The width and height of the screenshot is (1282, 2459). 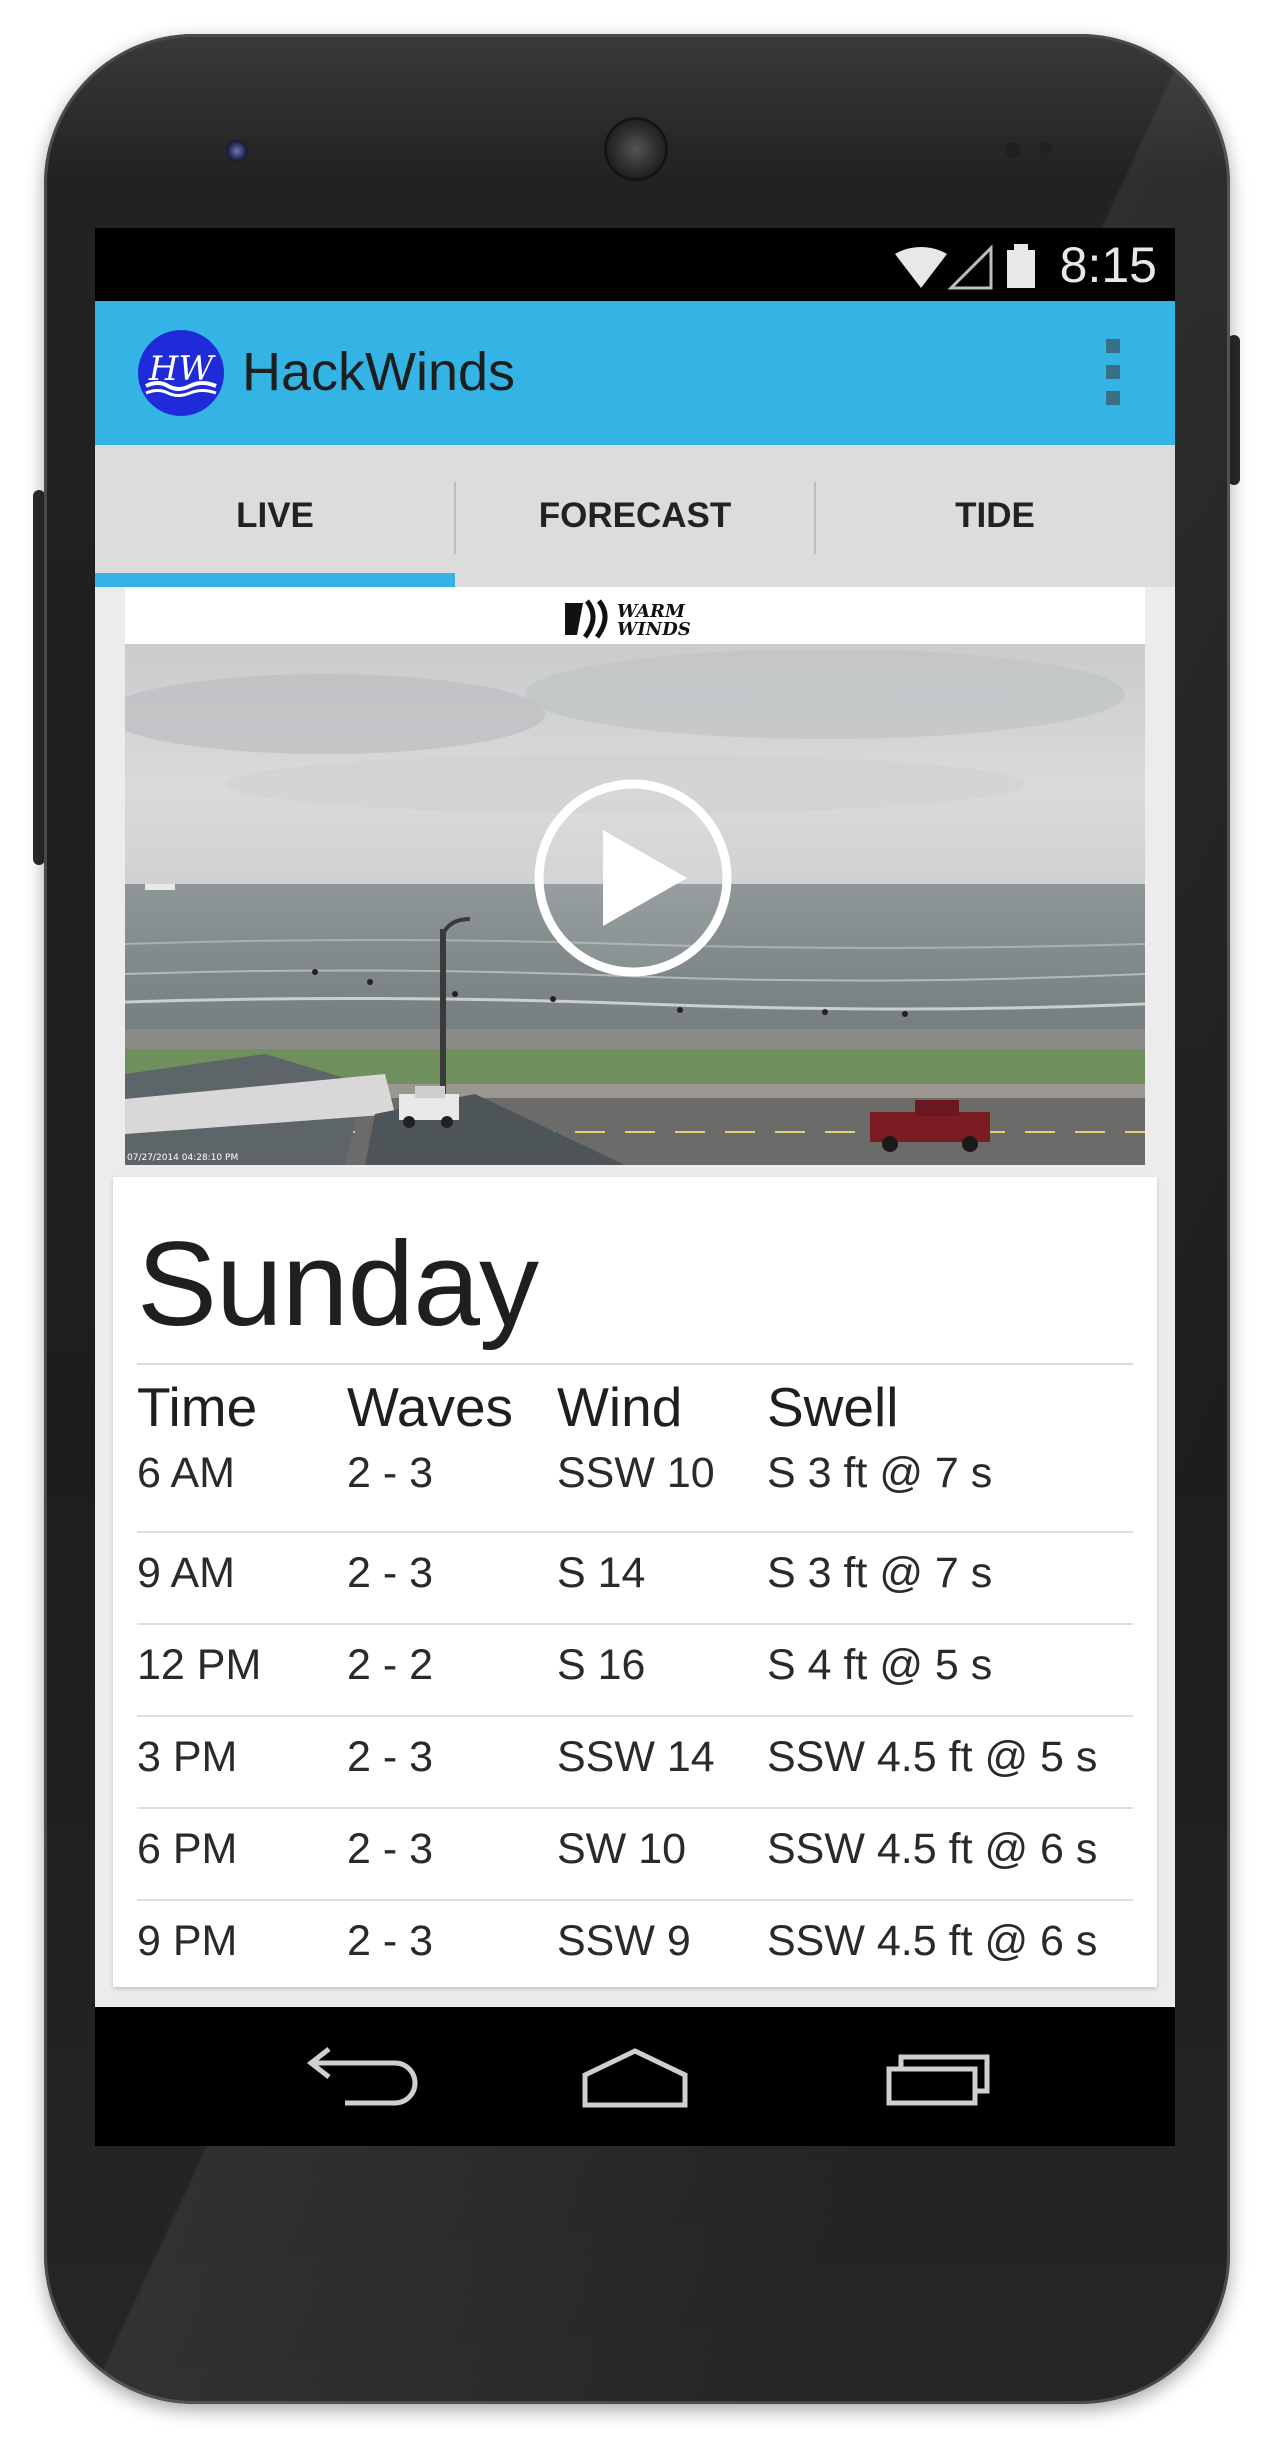 What do you see at coordinates (601, 1573) in the screenshot?
I see `cell-wind: S 14` at bounding box center [601, 1573].